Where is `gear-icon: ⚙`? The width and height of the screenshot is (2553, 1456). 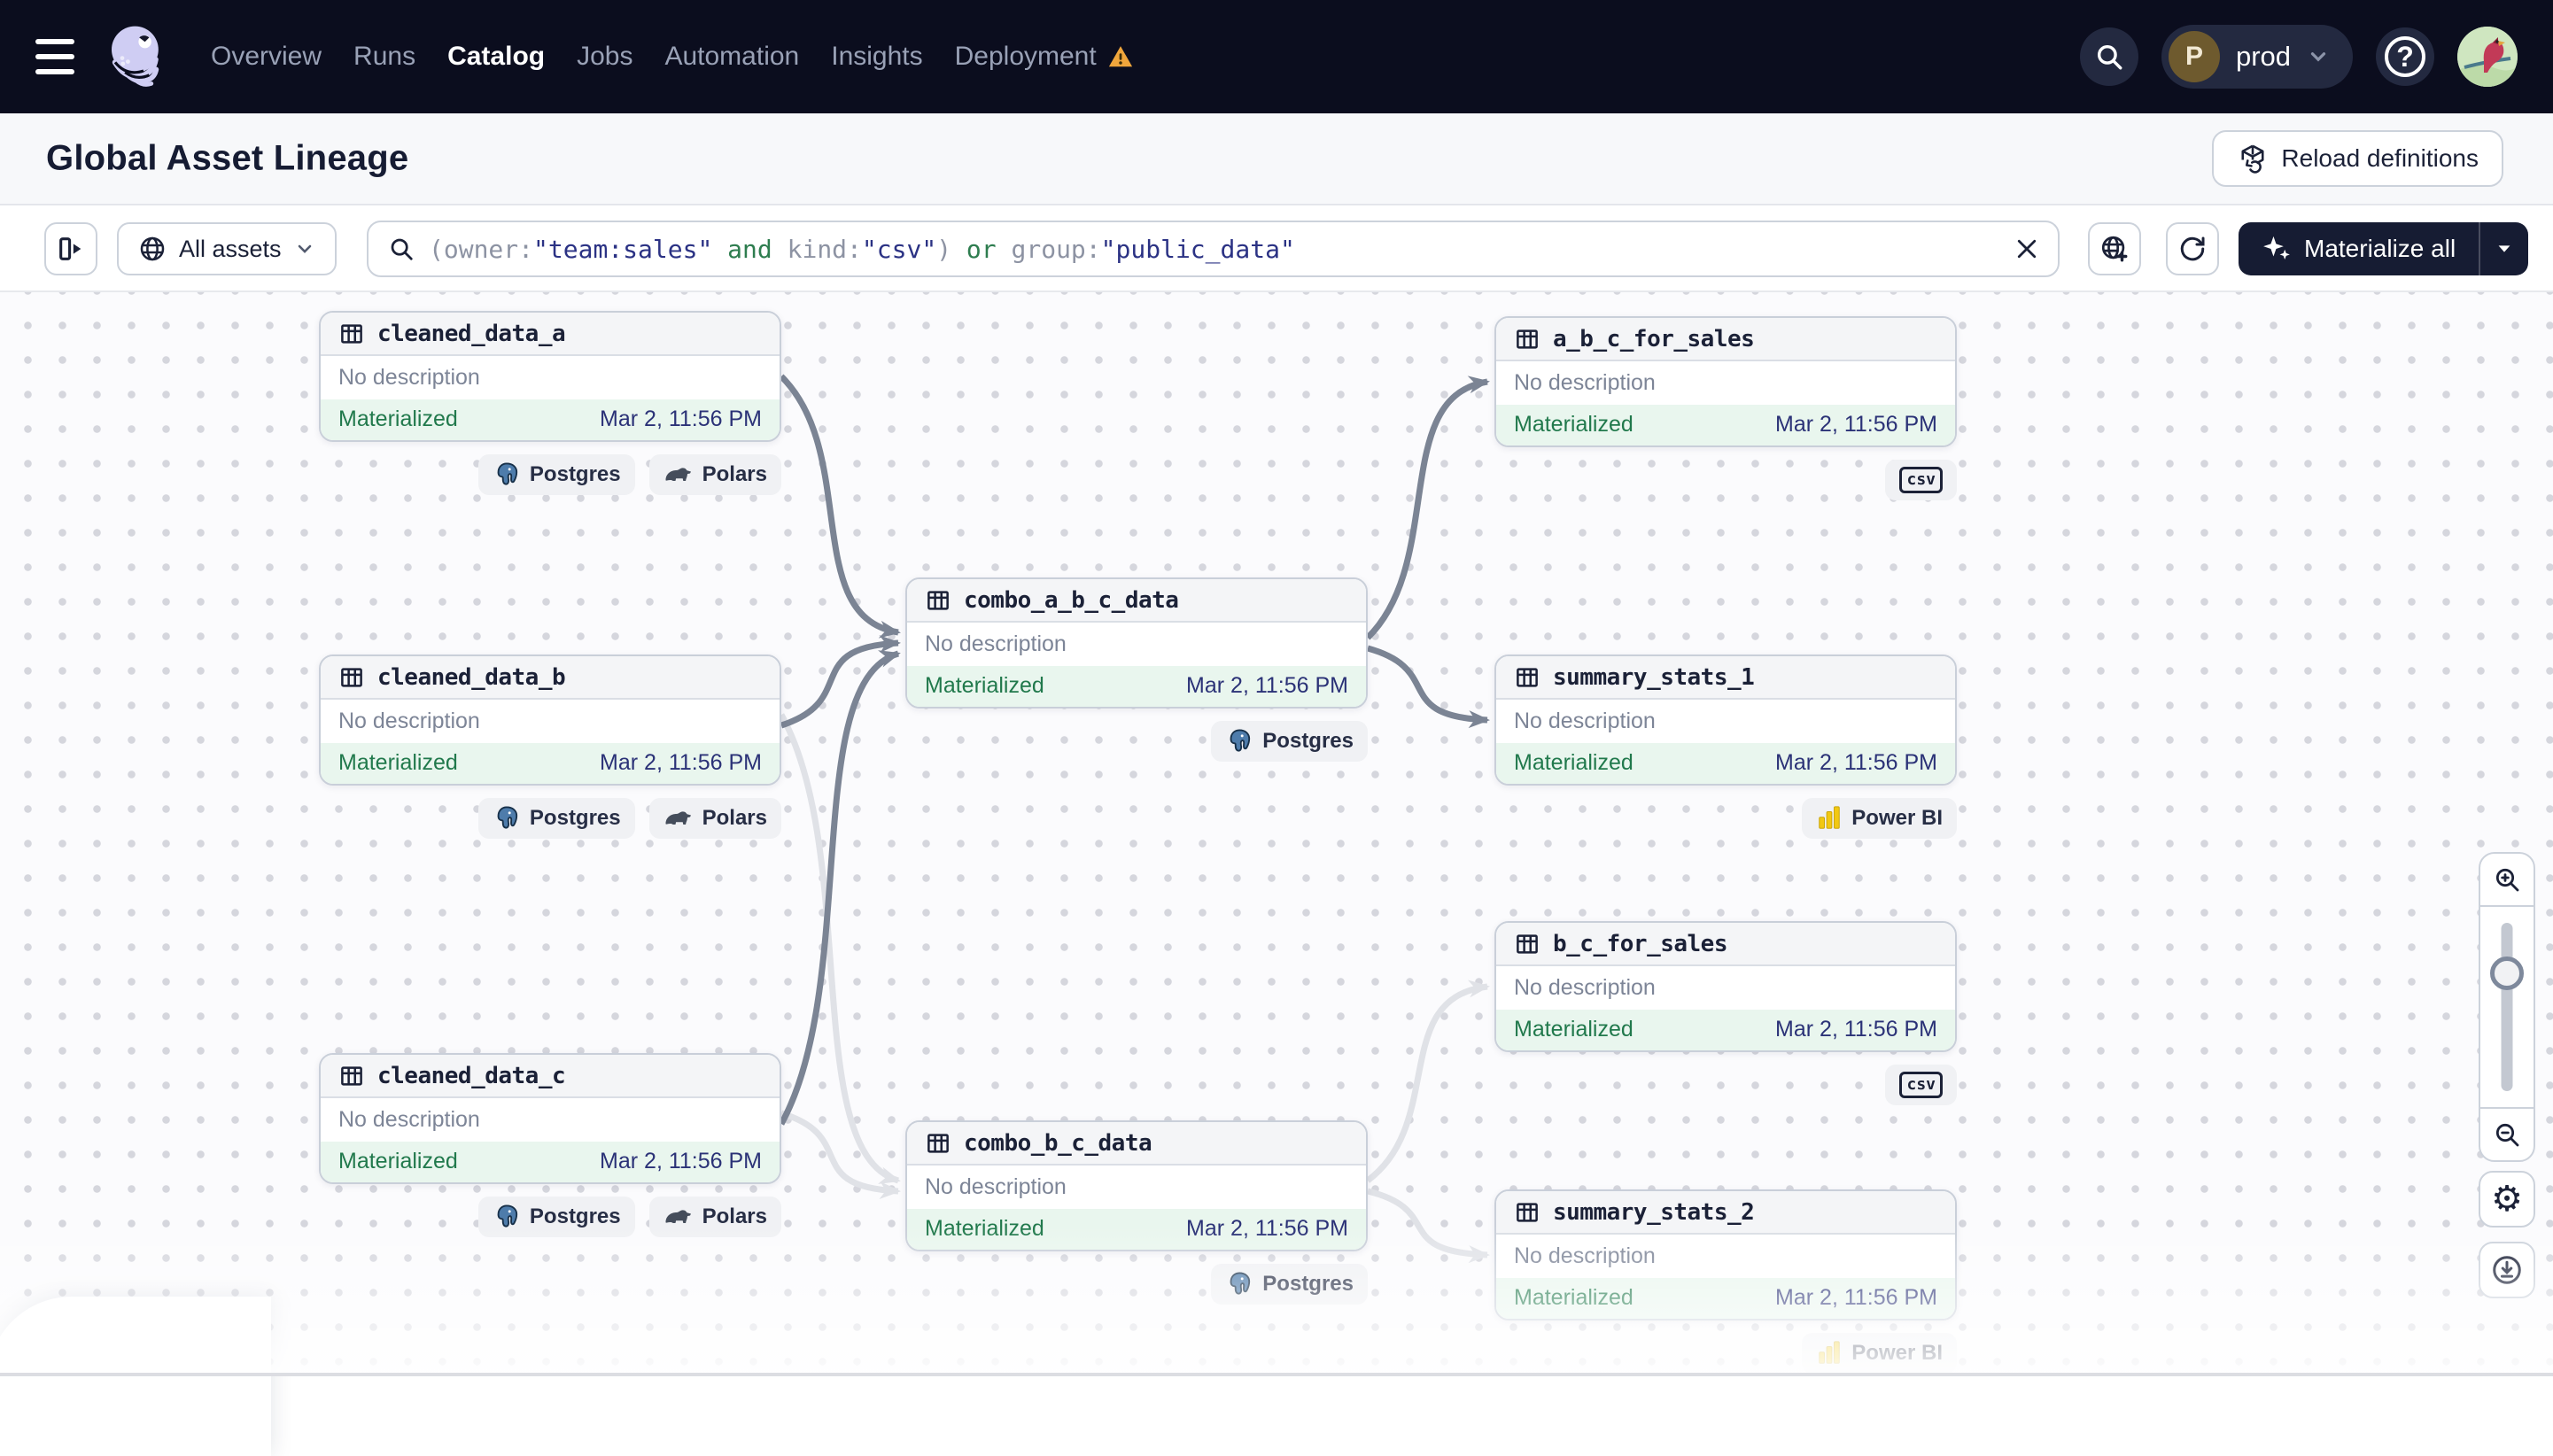 gear-icon: ⚙ is located at coordinates (2507, 1199).